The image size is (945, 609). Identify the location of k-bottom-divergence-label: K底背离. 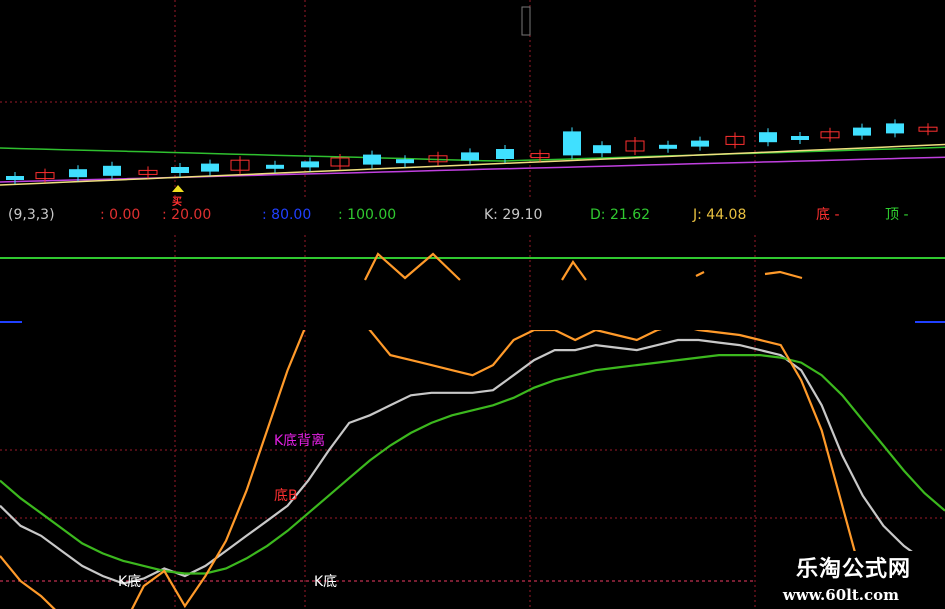
(299, 440).